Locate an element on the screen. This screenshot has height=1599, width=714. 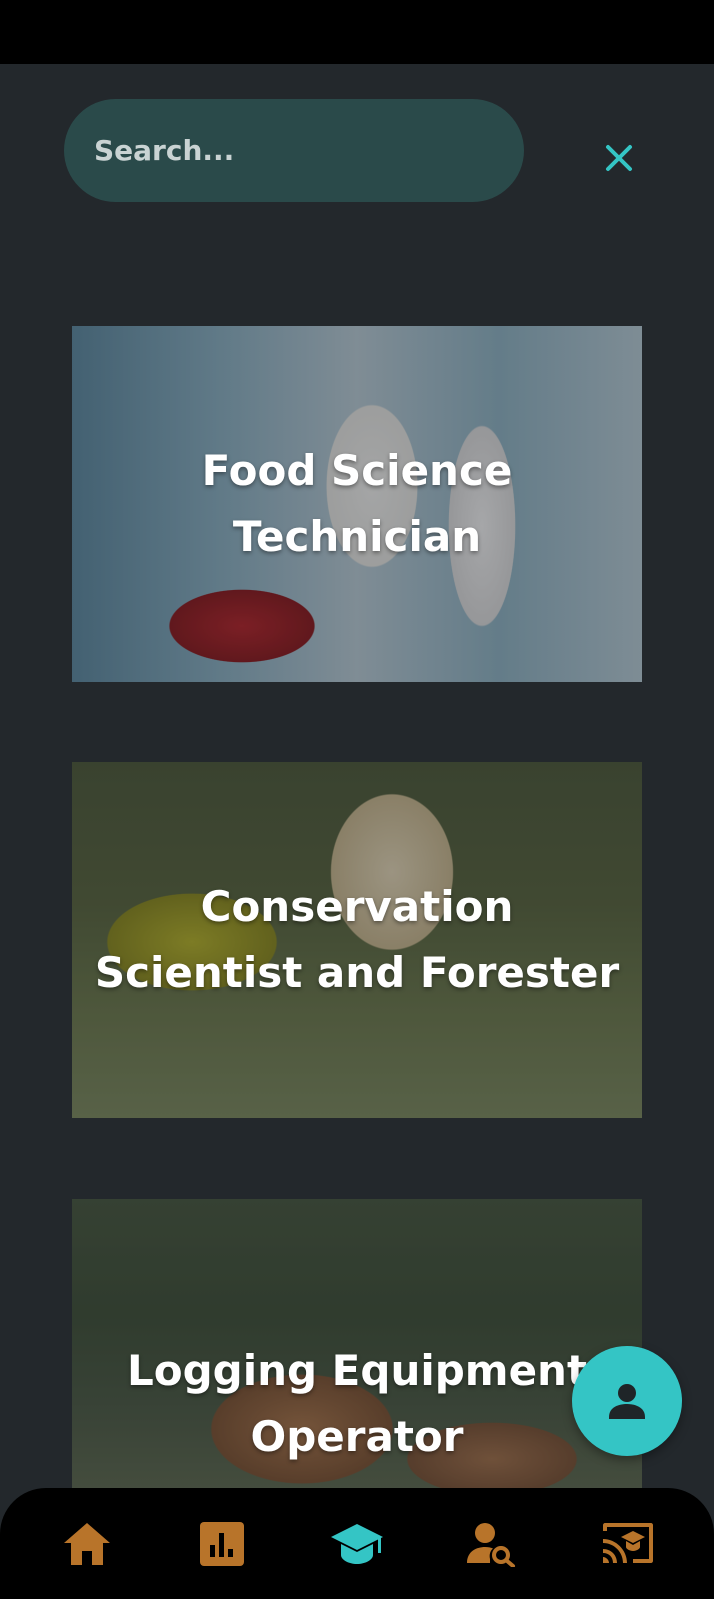
nav-careers is located at coordinates (357, 1544).